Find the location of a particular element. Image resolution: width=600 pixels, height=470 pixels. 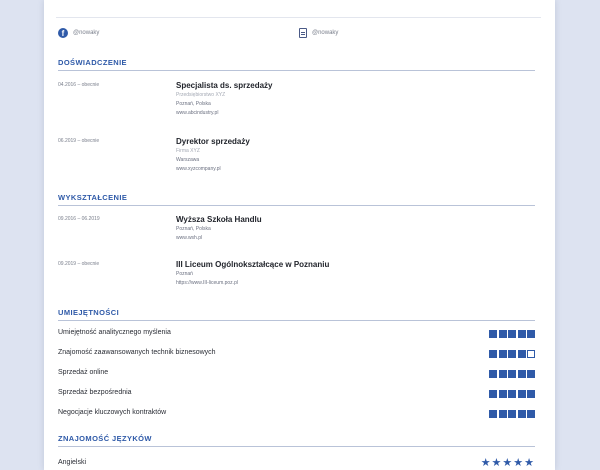

section-title-education: WYKSZTAŁCENIE is located at coordinates (93, 197).